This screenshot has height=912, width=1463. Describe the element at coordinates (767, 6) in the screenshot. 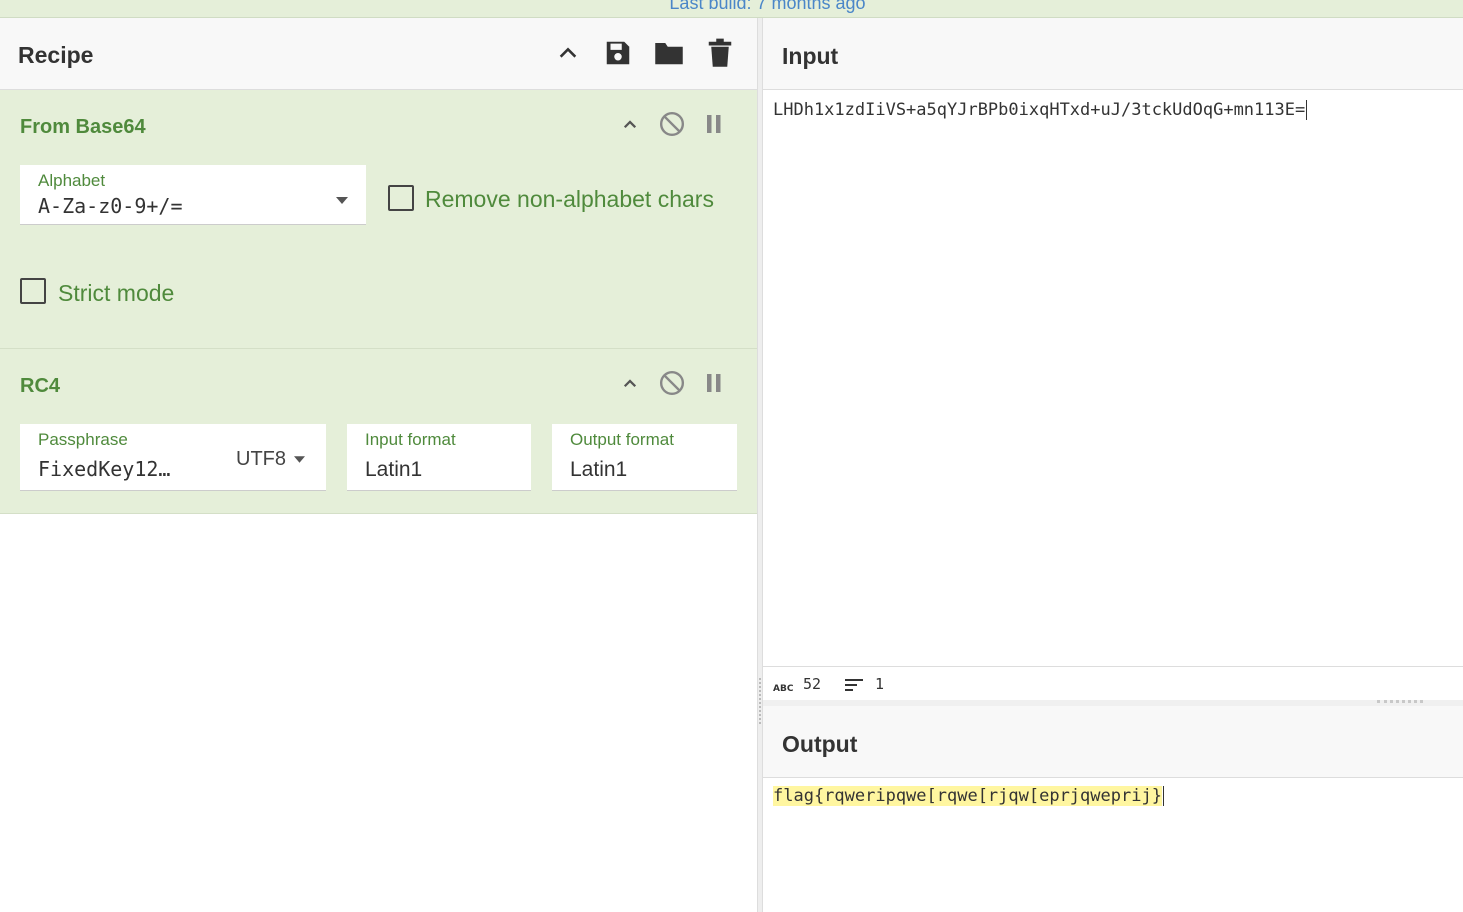

I see `last-build-text: Last build: 7 months ago` at that location.